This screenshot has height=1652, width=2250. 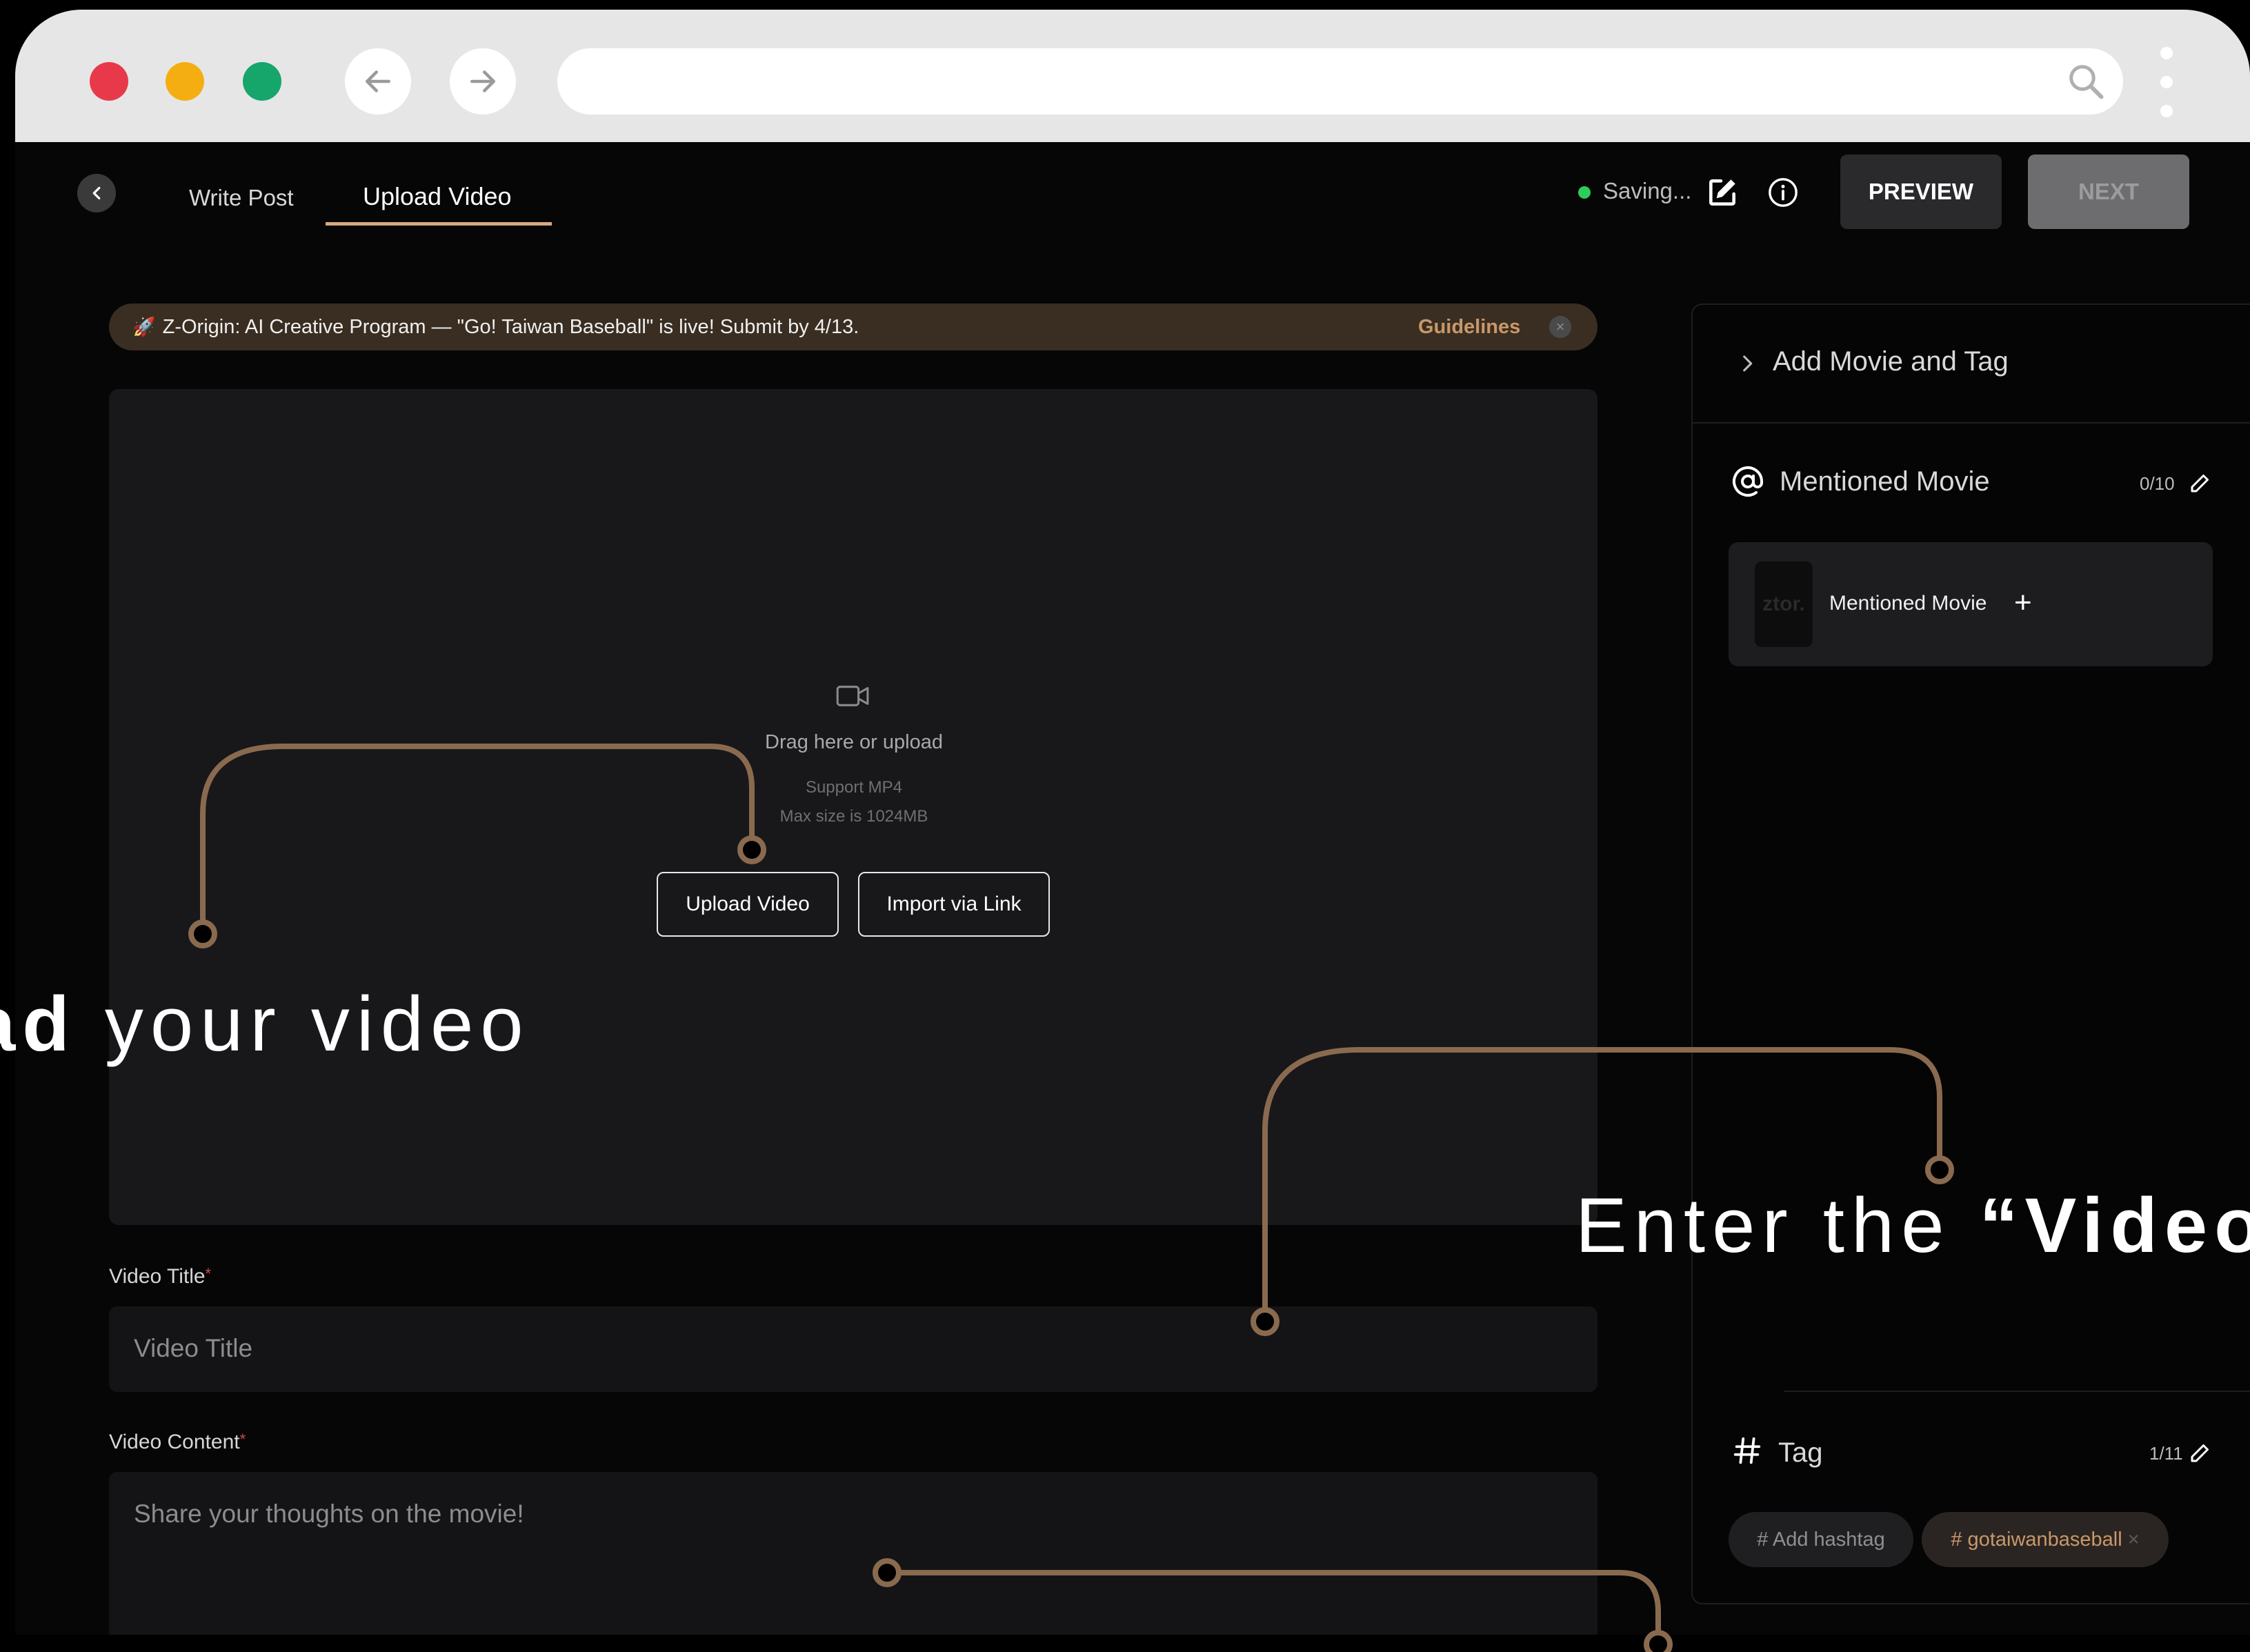 What do you see at coordinates (39, 1024) in the screenshot?
I see `annotation-upload-bold: ad` at bounding box center [39, 1024].